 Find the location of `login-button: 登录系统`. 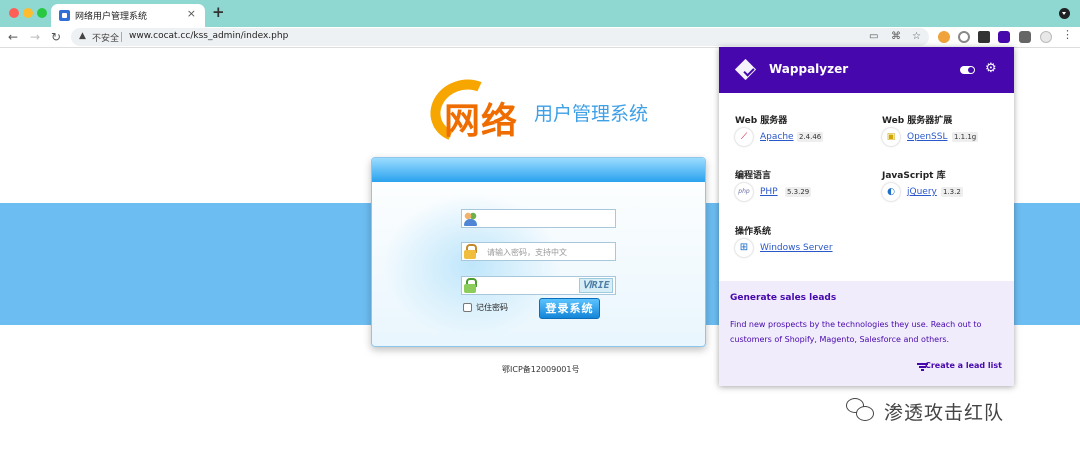

login-button: 登录系统 is located at coordinates (569, 308).